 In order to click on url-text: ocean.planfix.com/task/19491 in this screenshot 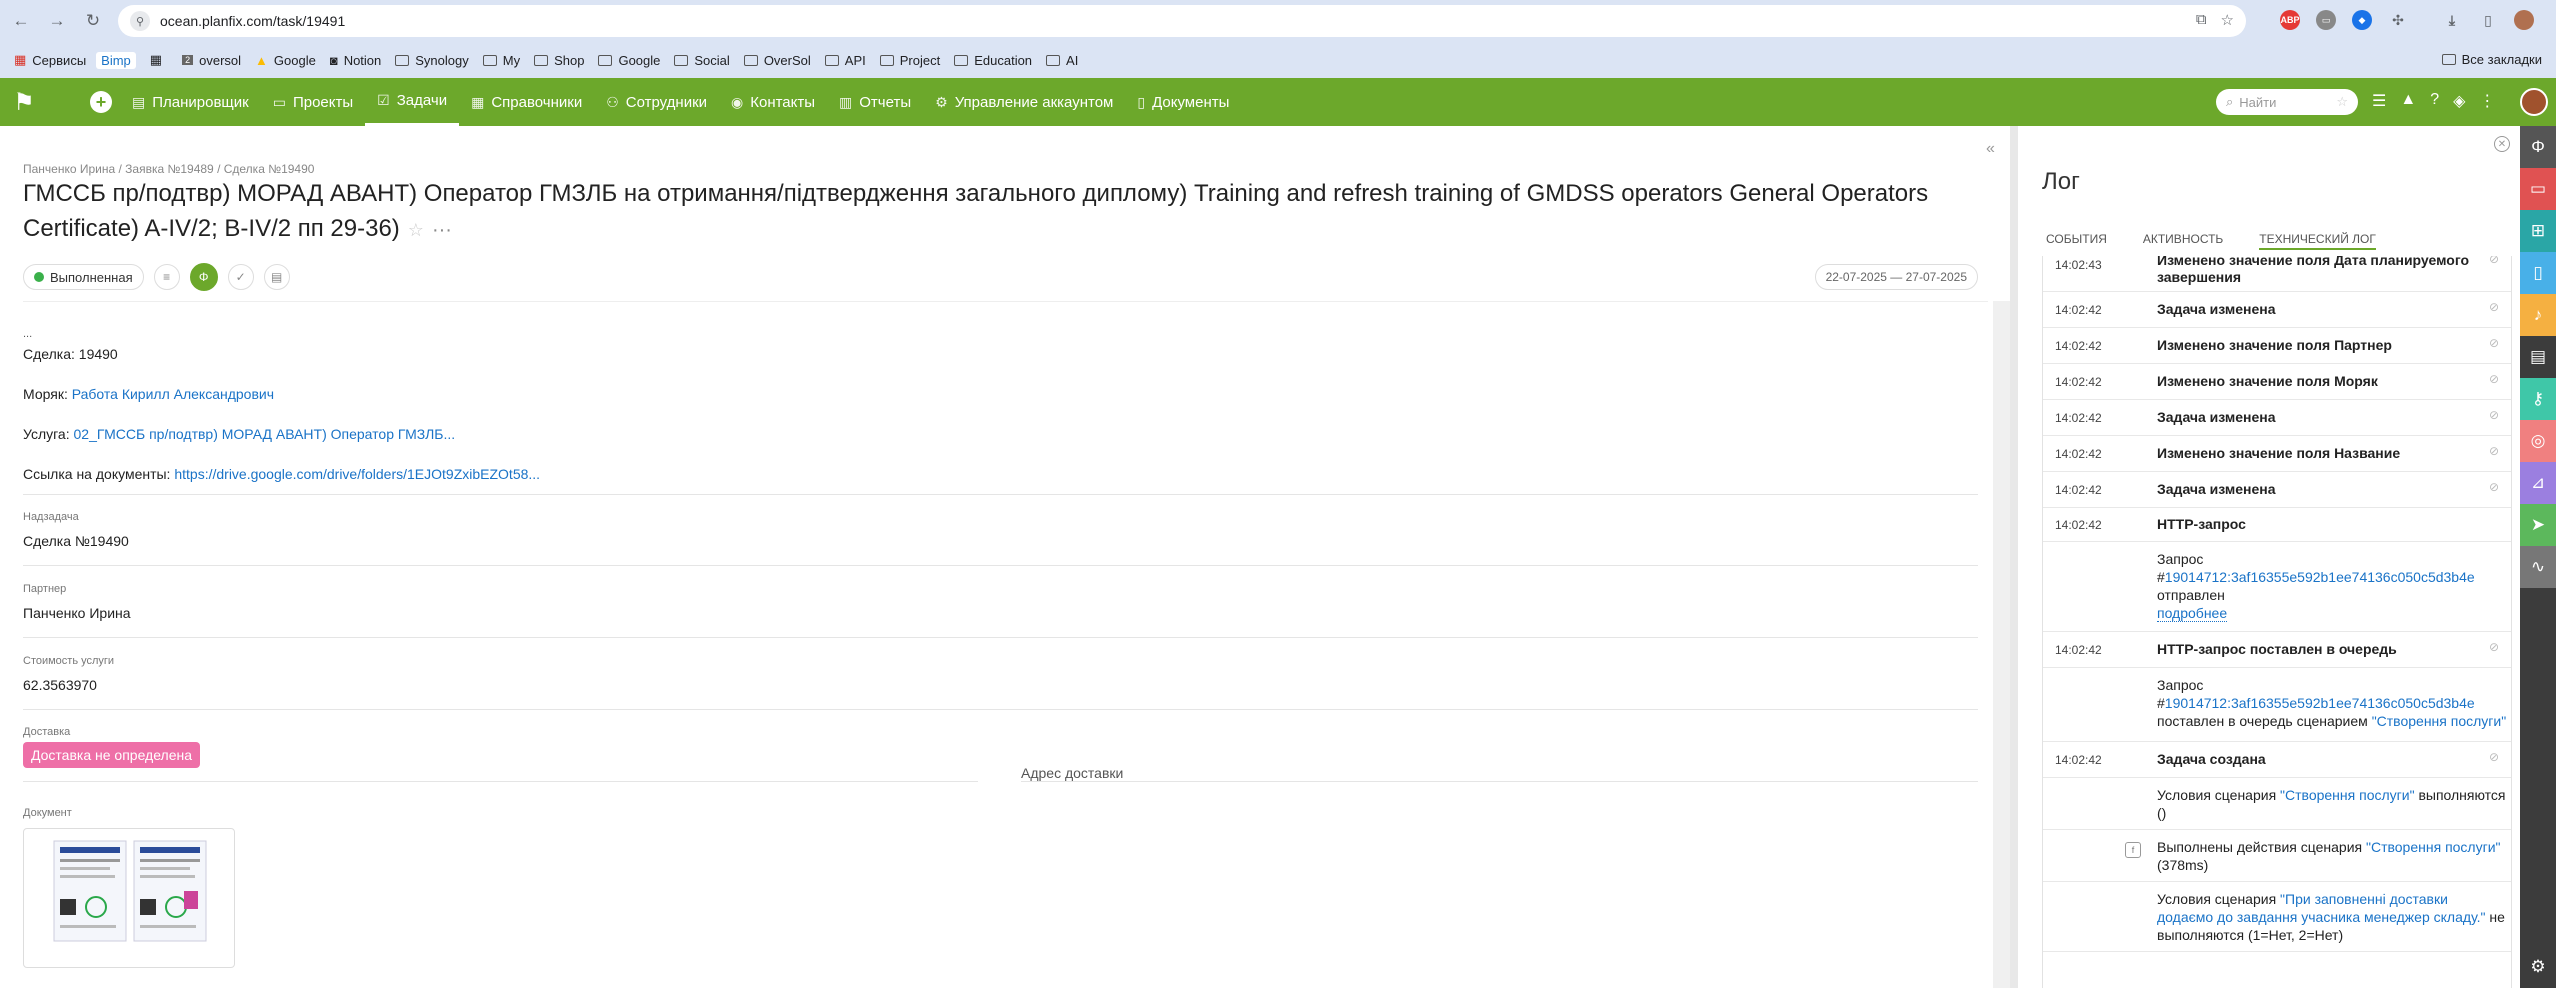, I will do `click(252, 21)`.